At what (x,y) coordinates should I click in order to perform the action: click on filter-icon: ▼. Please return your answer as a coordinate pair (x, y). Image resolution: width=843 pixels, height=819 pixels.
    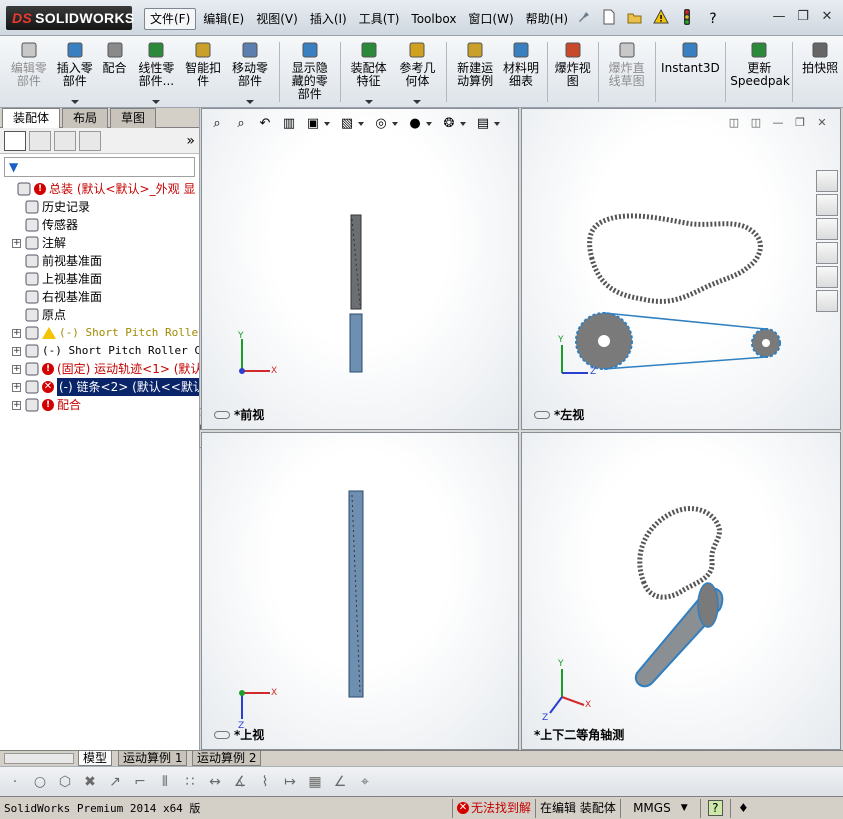
    Looking at the image, I should click on (13, 167).